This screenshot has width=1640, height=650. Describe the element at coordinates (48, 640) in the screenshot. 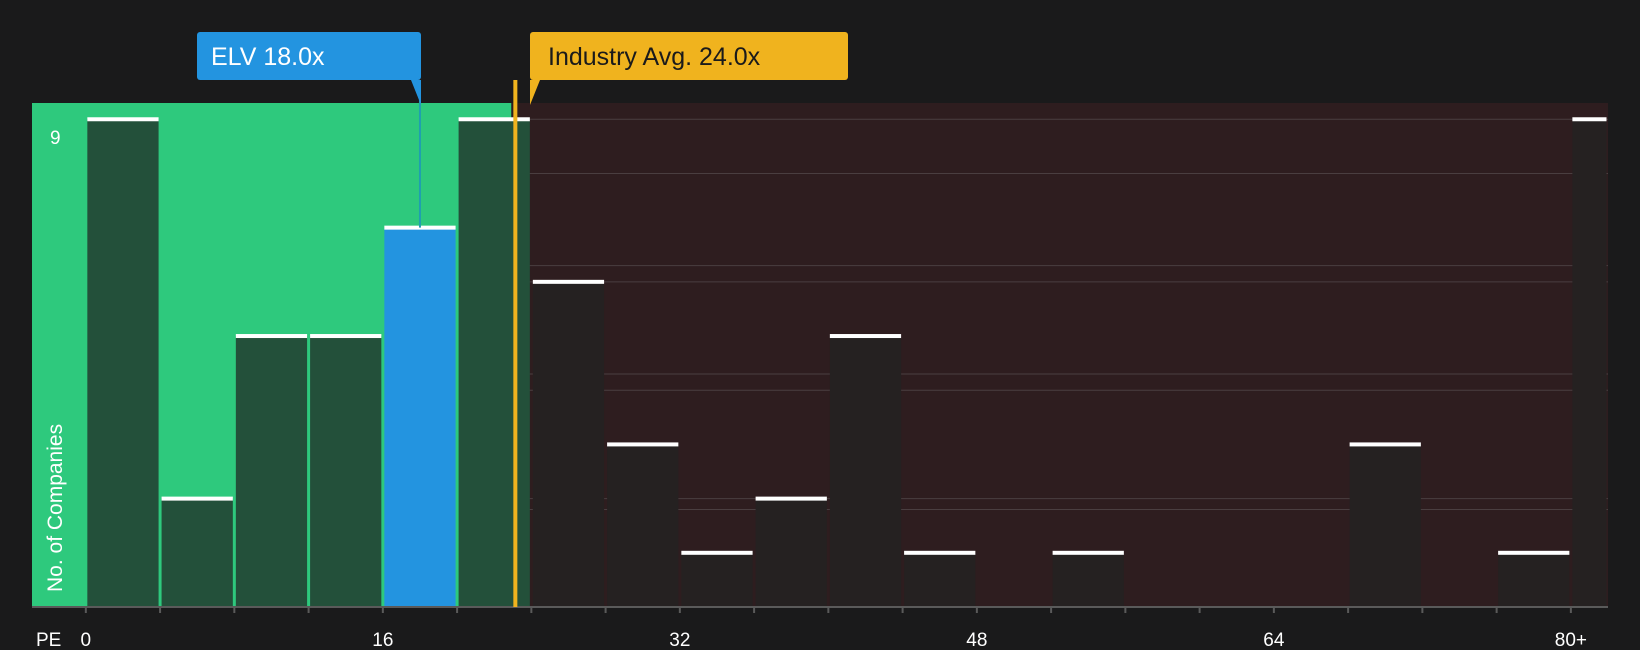

I see `x-axis-label: PE` at that location.